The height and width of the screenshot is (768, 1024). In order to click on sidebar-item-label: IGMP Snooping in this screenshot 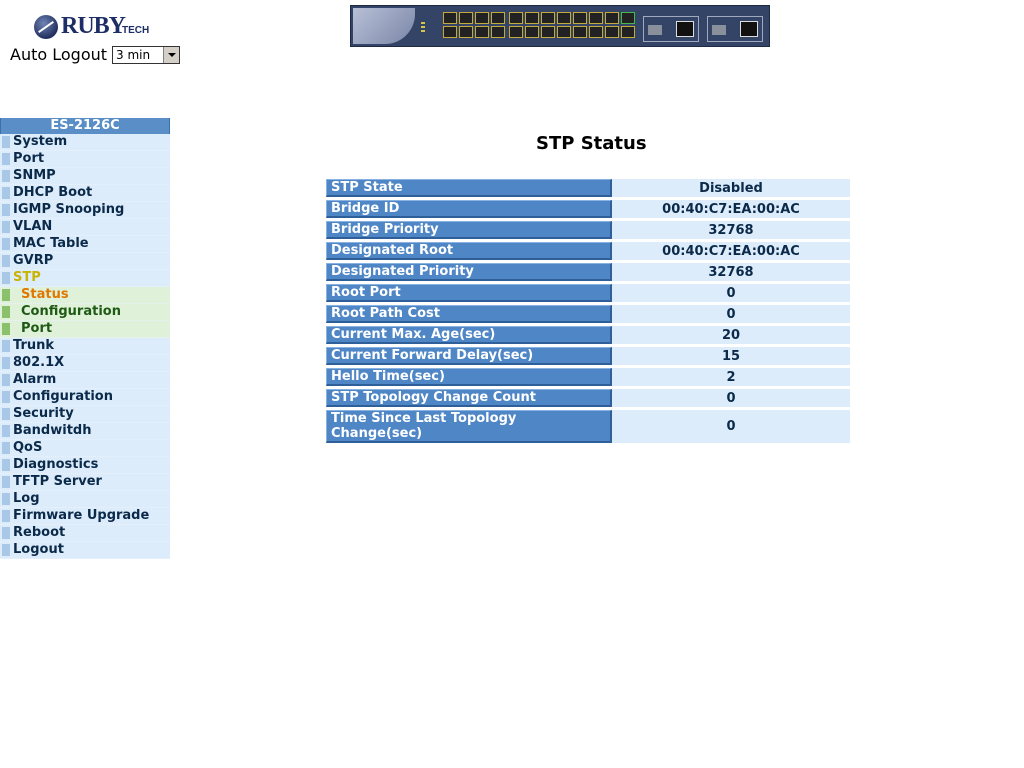, I will do `click(69, 209)`.